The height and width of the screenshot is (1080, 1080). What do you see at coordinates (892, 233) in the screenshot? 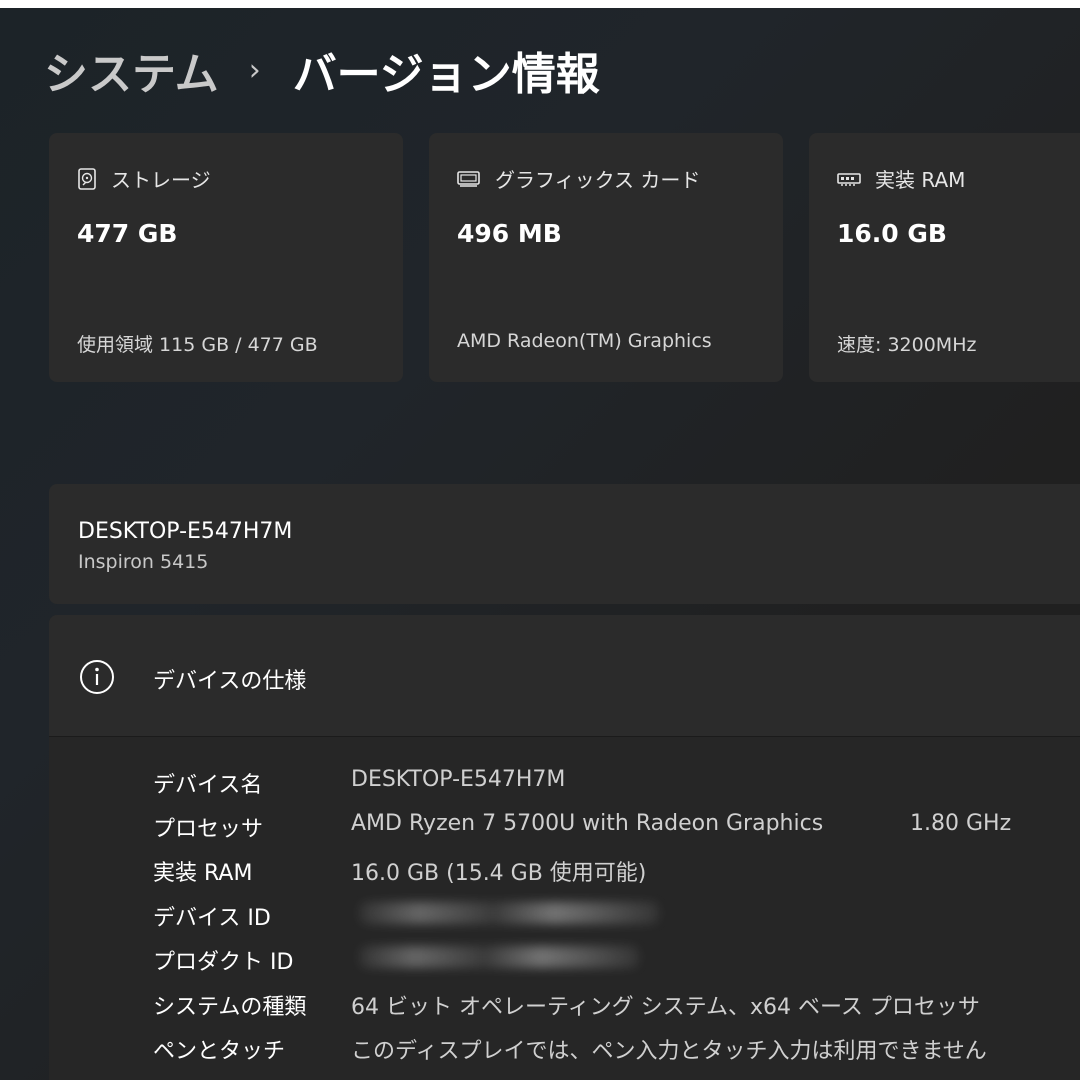
I see `ram-value: 16.0 GB` at bounding box center [892, 233].